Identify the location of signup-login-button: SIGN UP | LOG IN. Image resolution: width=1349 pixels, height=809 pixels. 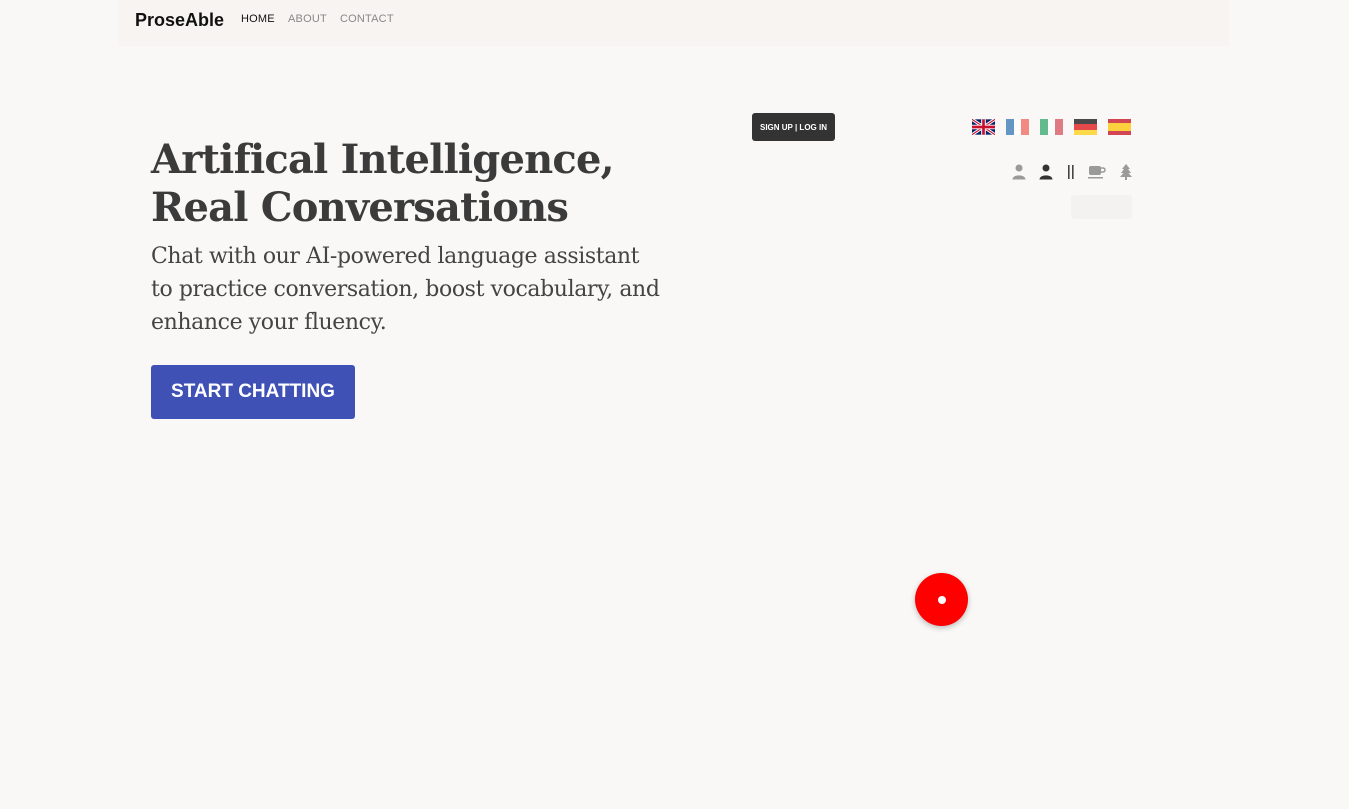
(793, 127).